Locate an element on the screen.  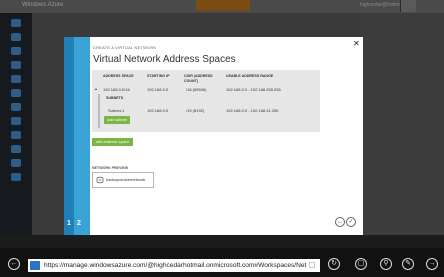
add-subnet-button: add subnet is located at coordinates (117, 120).